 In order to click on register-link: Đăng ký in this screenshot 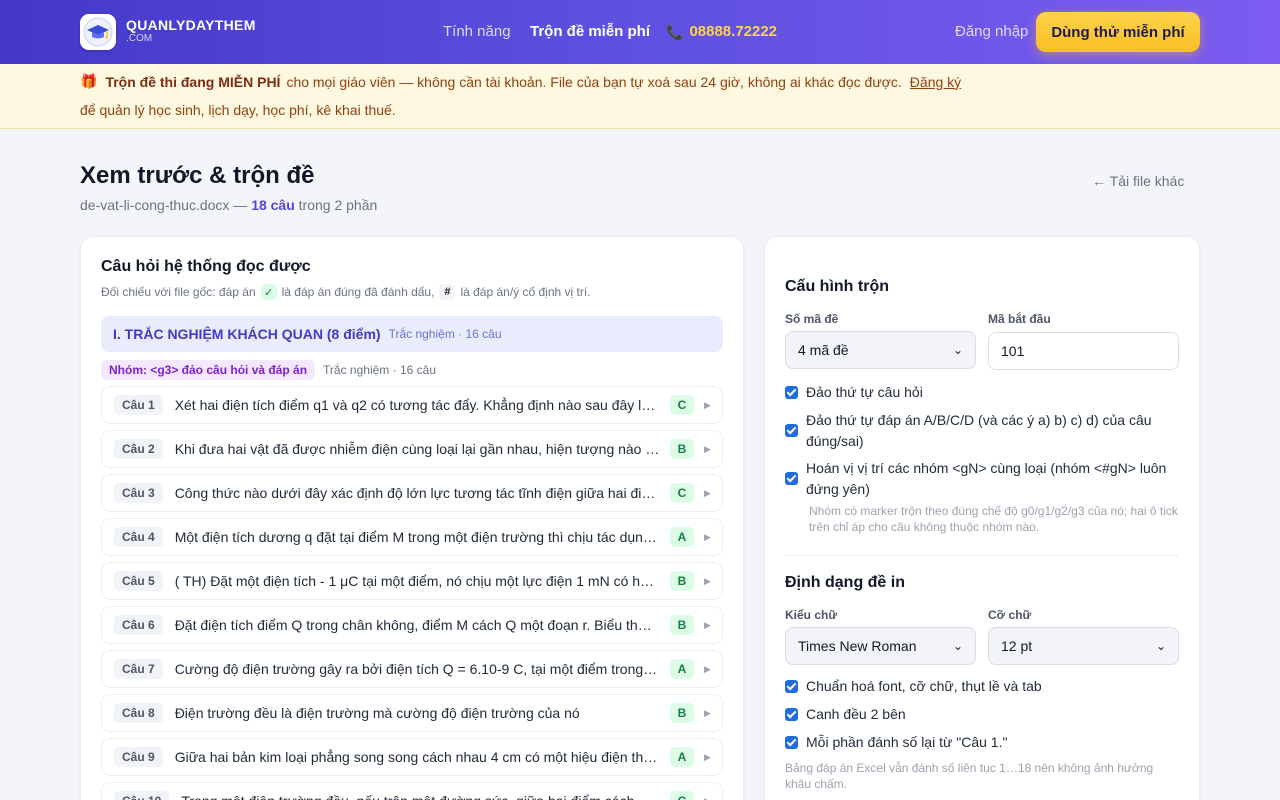, I will do `click(935, 82)`.